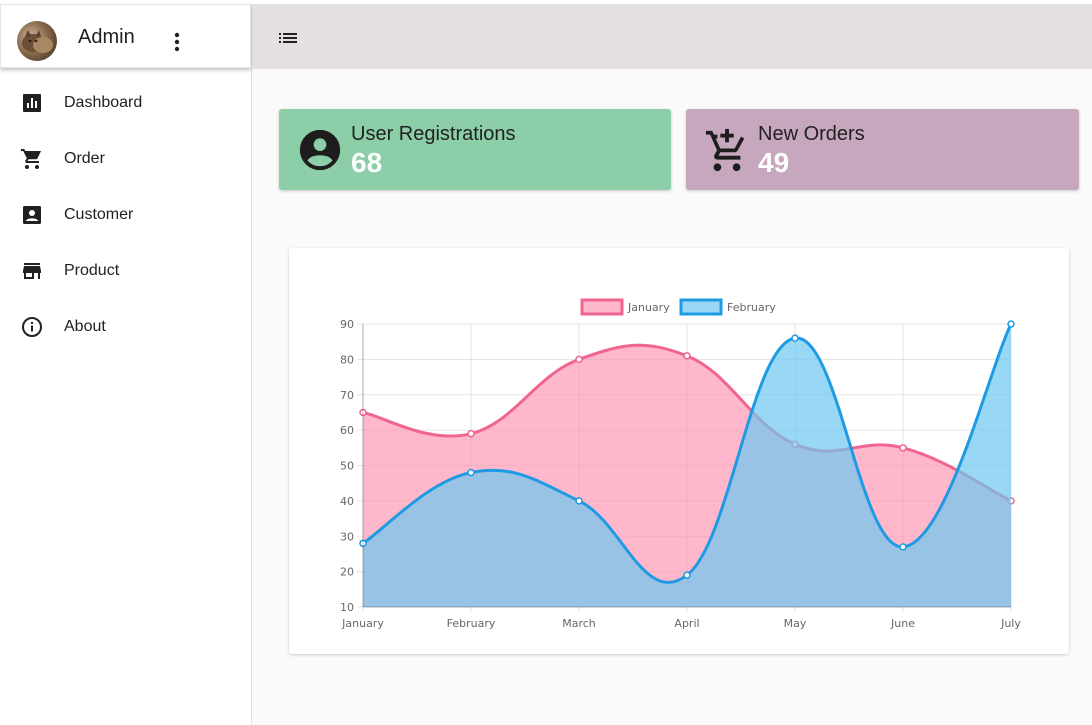  I want to click on sidebar-header: Admin, so click(125, 36).